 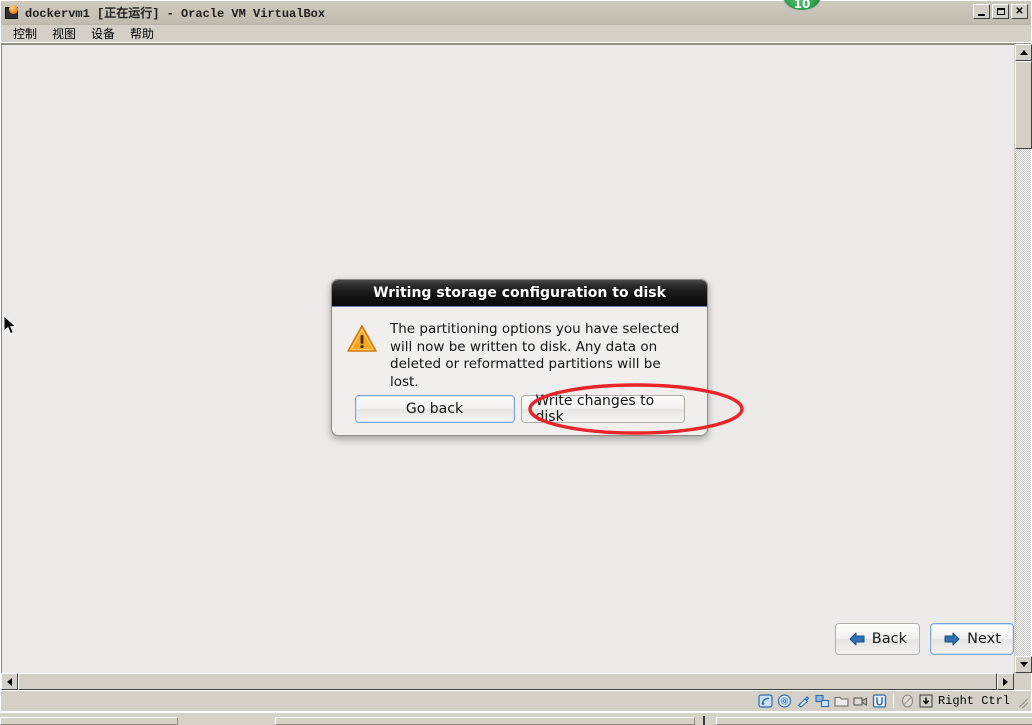 I want to click on scroll-left-button, so click(x=9, y=681).